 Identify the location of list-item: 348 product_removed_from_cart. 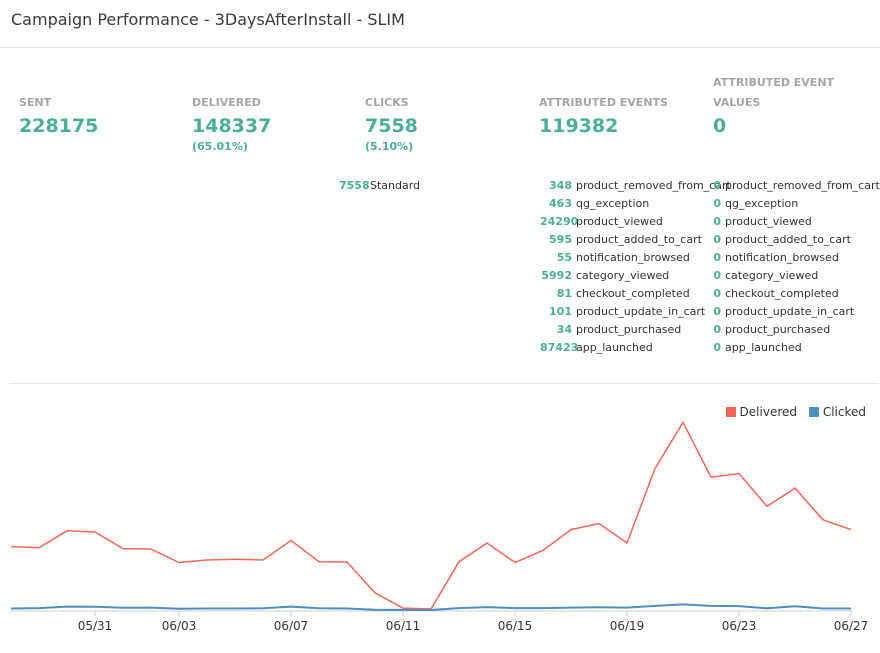
(635, 186).